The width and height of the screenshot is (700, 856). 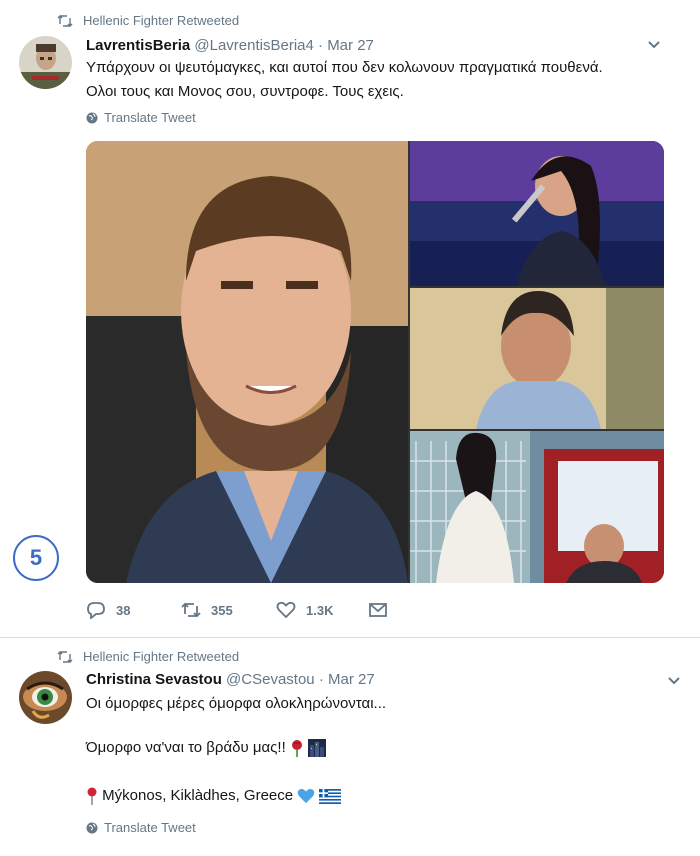 I want to click on tweet-text-line-2-row: Όμορφο να'ναι το βράδυ μας!!, so click(x=206, y=748).